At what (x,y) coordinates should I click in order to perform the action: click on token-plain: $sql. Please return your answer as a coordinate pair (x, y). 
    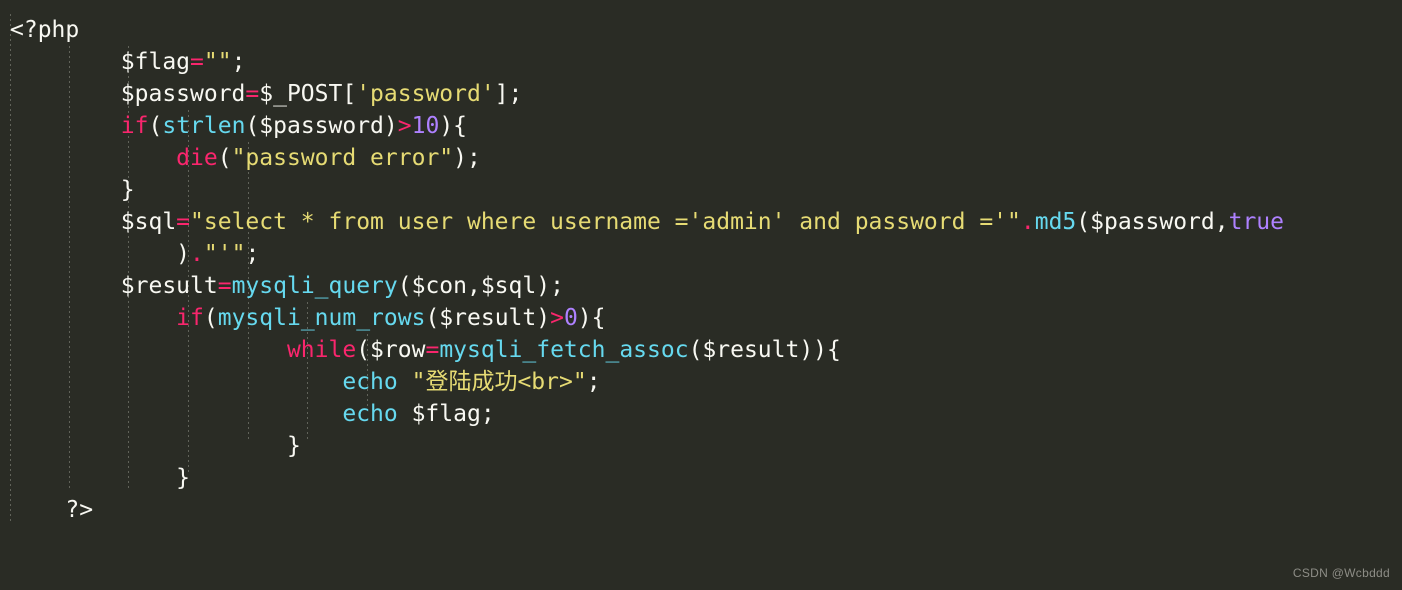
    Looking at the image, I should click on (148, 222).